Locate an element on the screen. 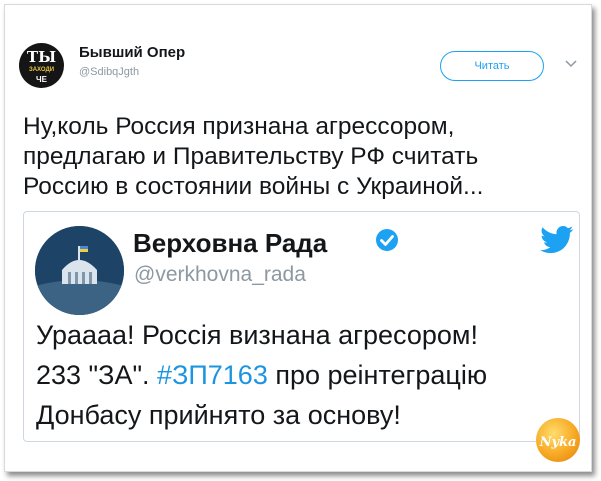 This screenshot has width=601, height=481. svg-text: Nyka is located at coordinates (558, 442).